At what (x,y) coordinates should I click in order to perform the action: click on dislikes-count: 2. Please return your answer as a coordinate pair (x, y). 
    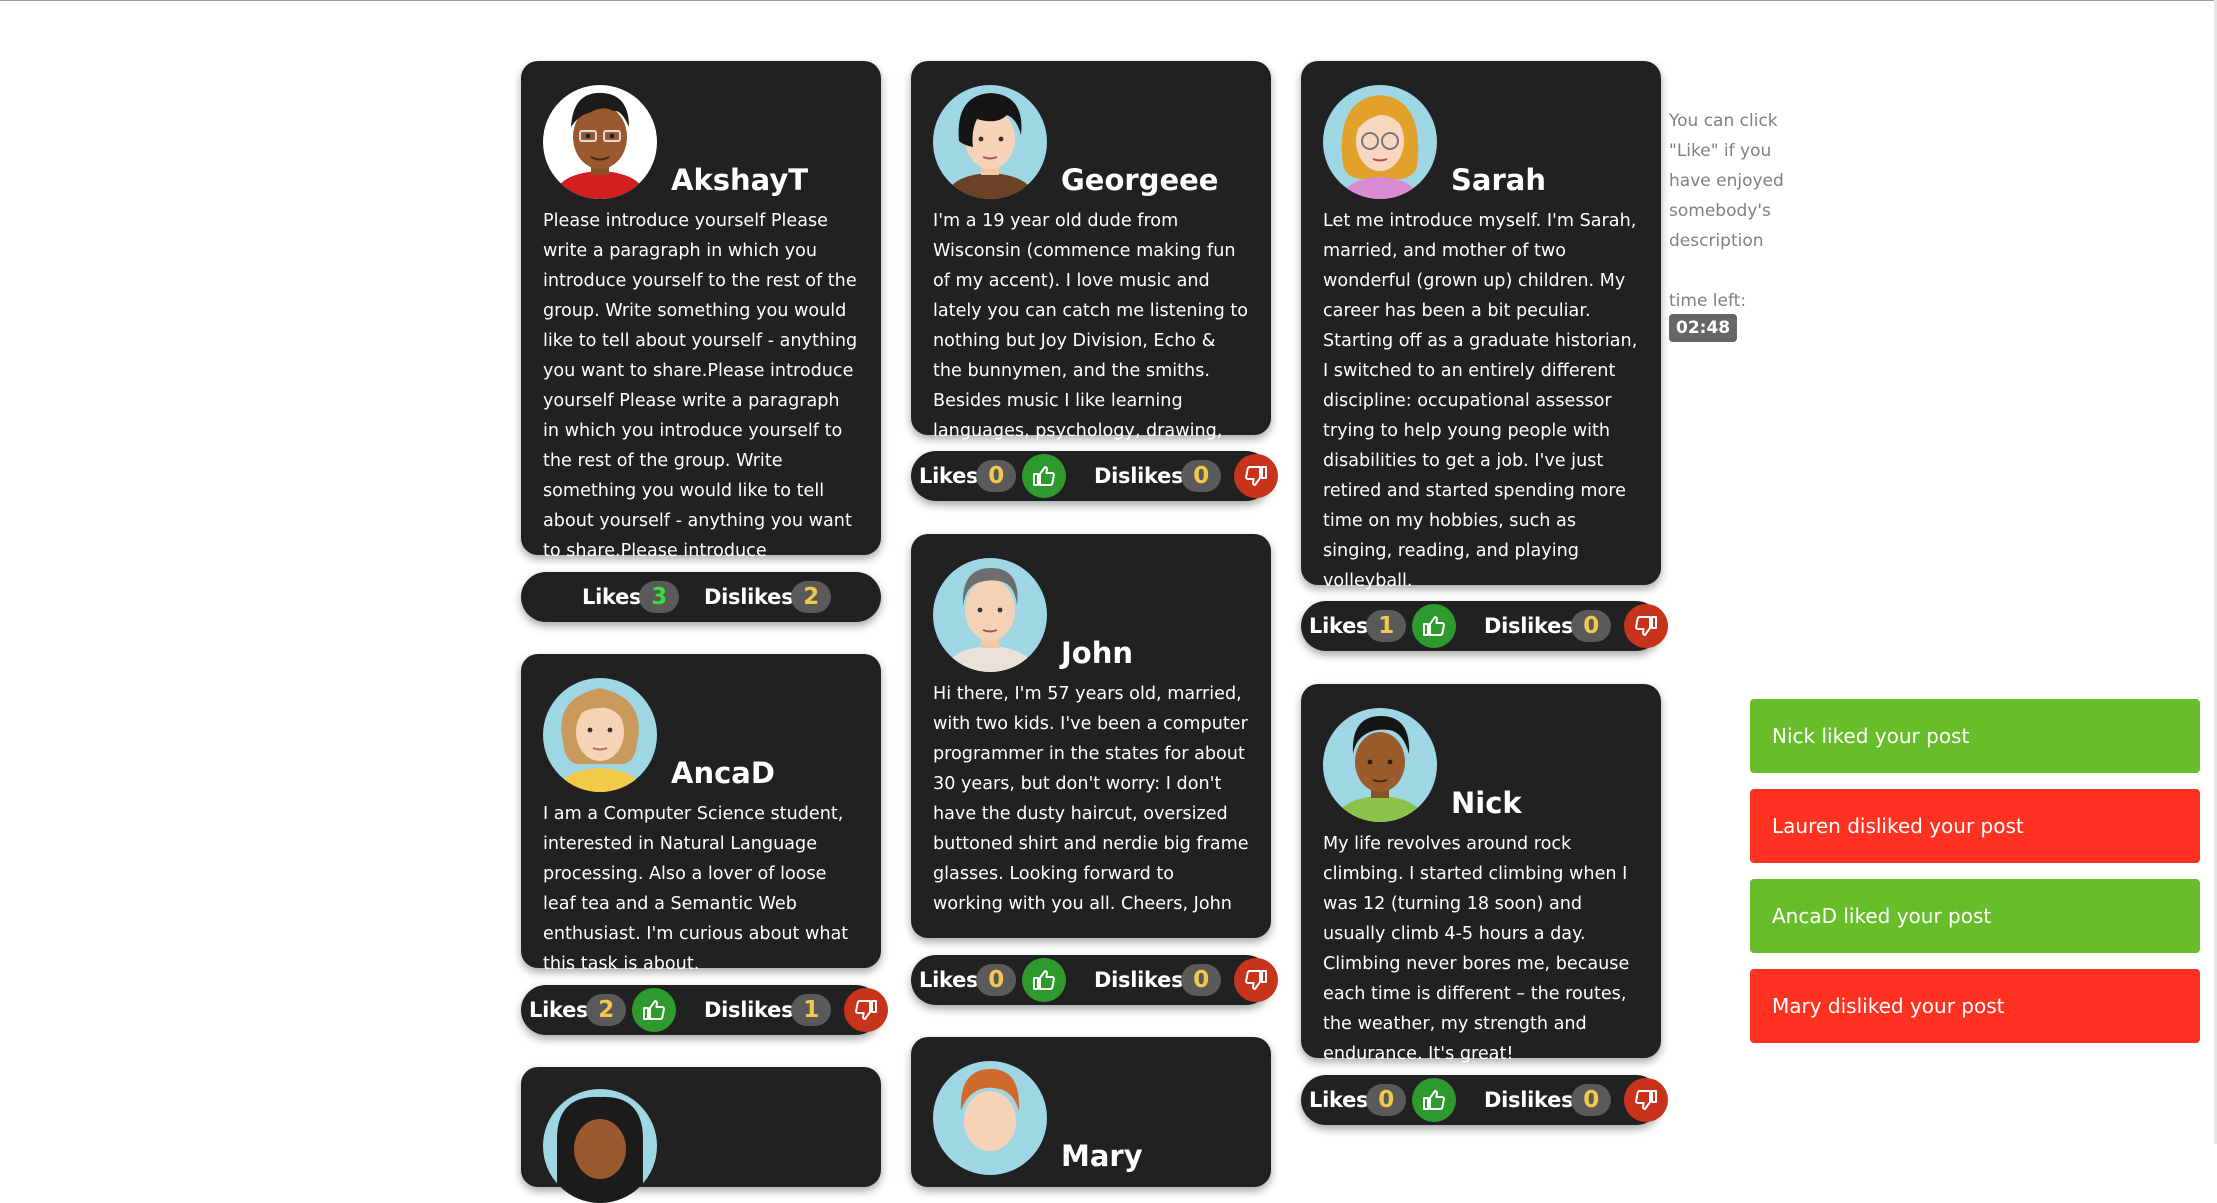
    Looking at the image, I should click on (811, 597).